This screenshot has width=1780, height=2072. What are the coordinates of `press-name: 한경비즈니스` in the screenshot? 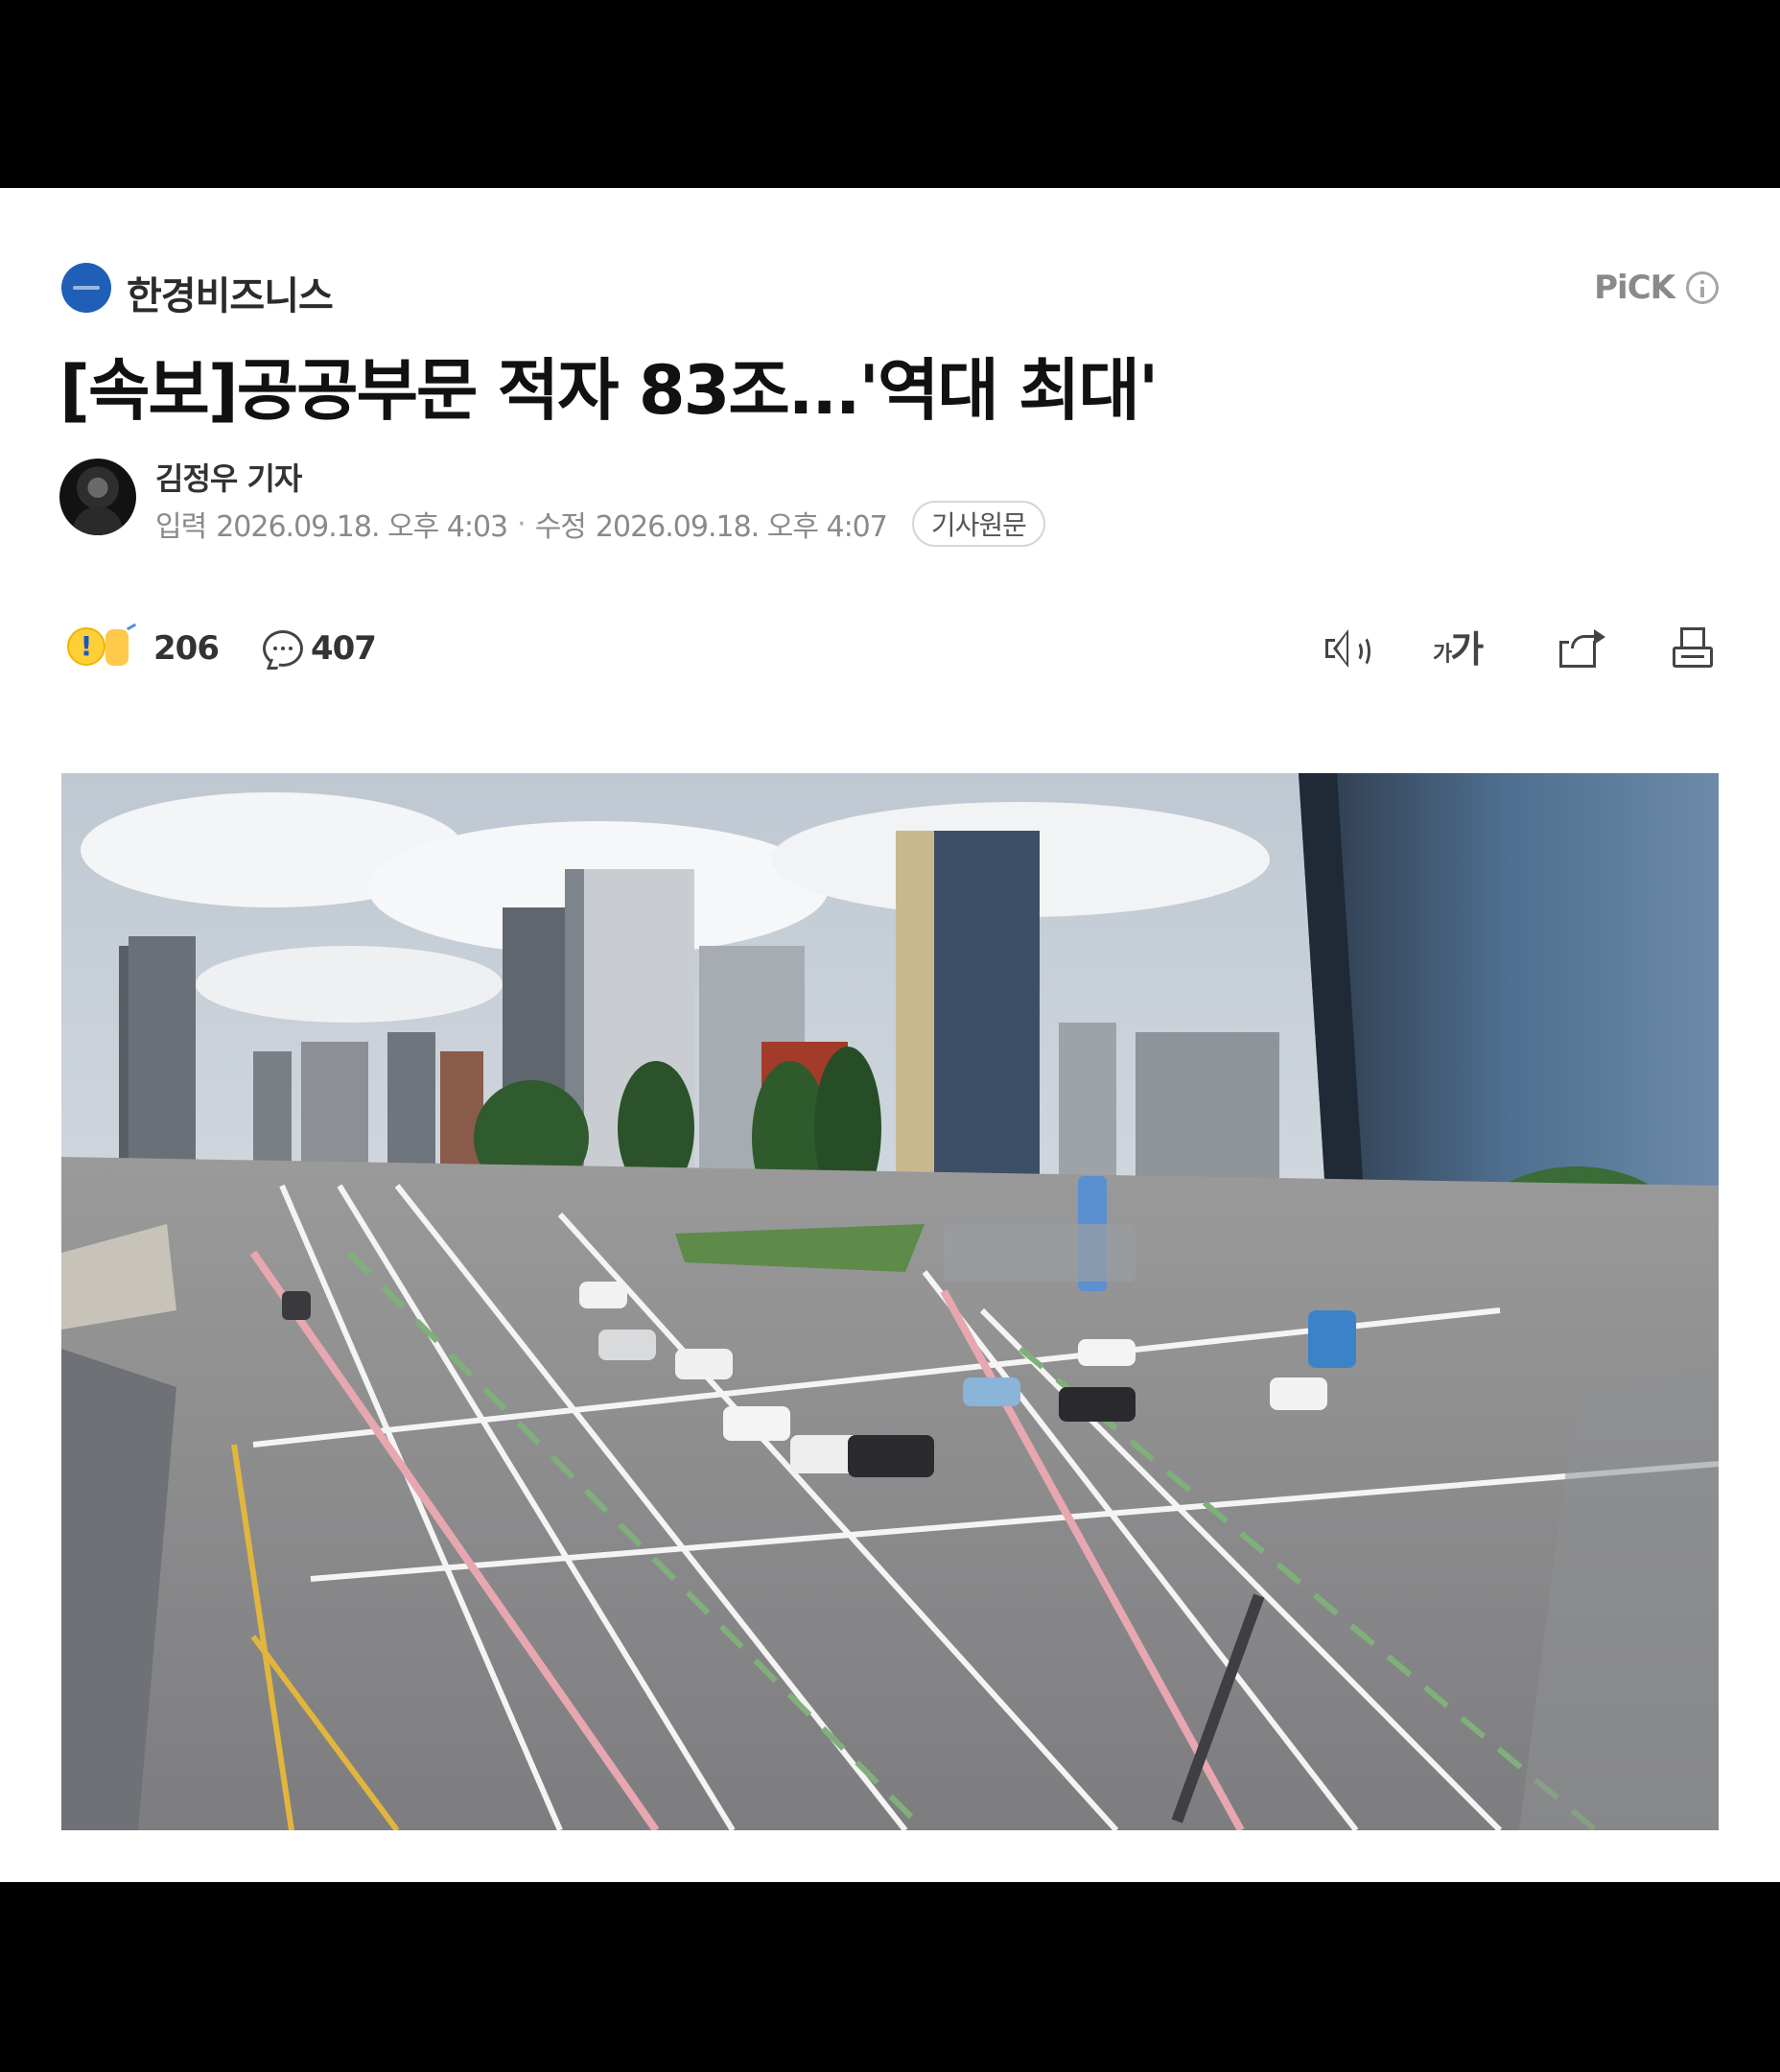 It's located at (230, 292).